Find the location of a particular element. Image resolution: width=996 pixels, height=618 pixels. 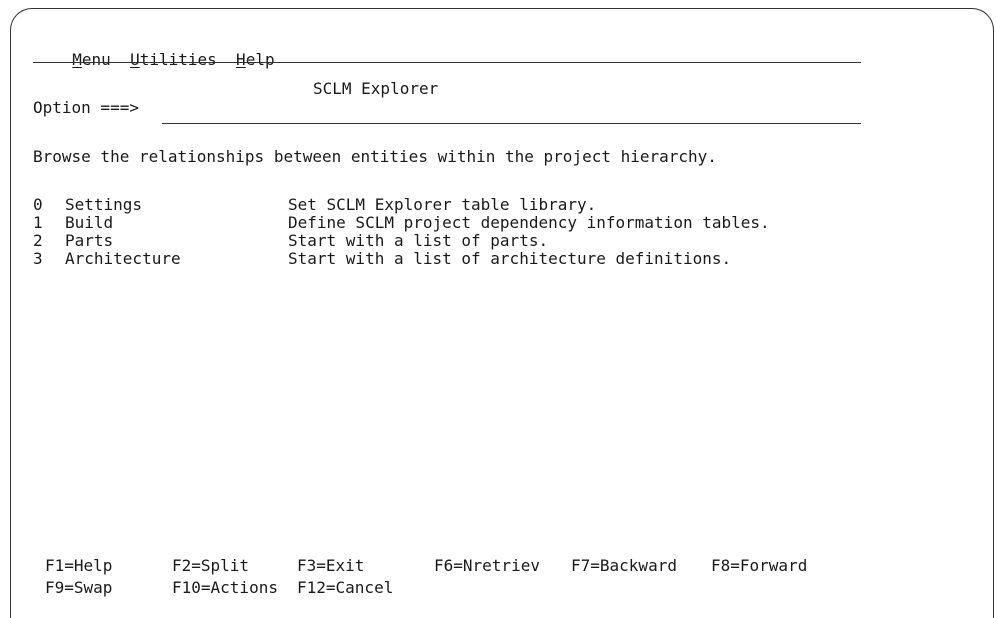

fkey-swap: F9=Swap is located at coordinates (78, 588).